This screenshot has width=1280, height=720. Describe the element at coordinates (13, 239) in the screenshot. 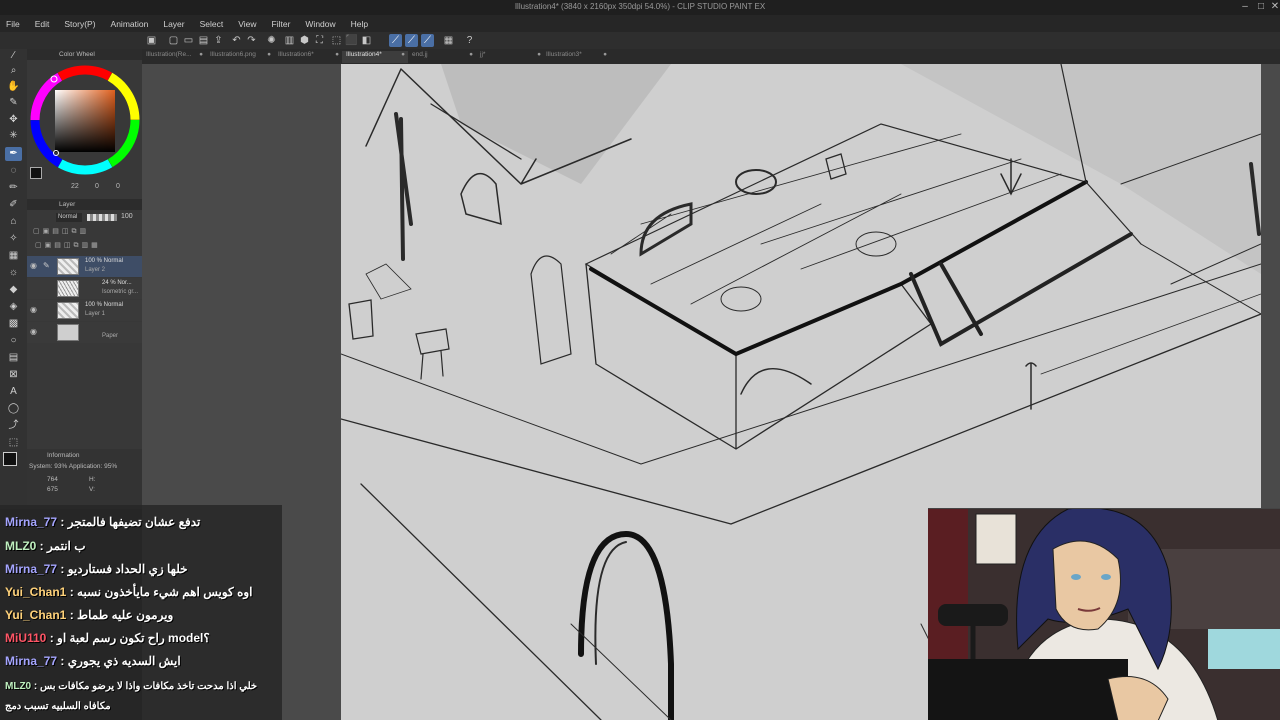

I see `decoration-icon: ✧` at that location.